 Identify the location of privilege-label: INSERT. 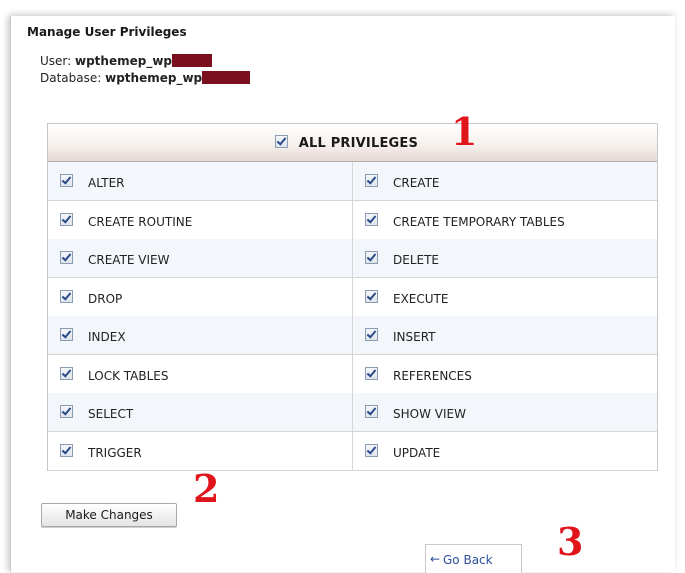
(414, 337).